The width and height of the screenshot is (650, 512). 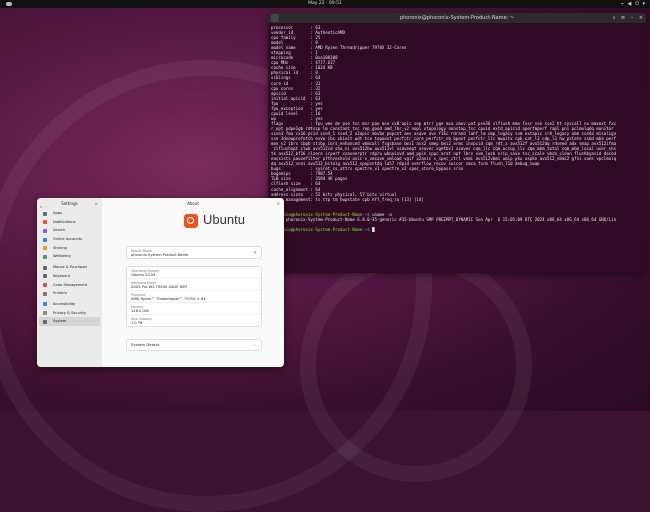 I want to click on sidebar-item-wellbeing: Wellbeing, so click(x=69, y=256).